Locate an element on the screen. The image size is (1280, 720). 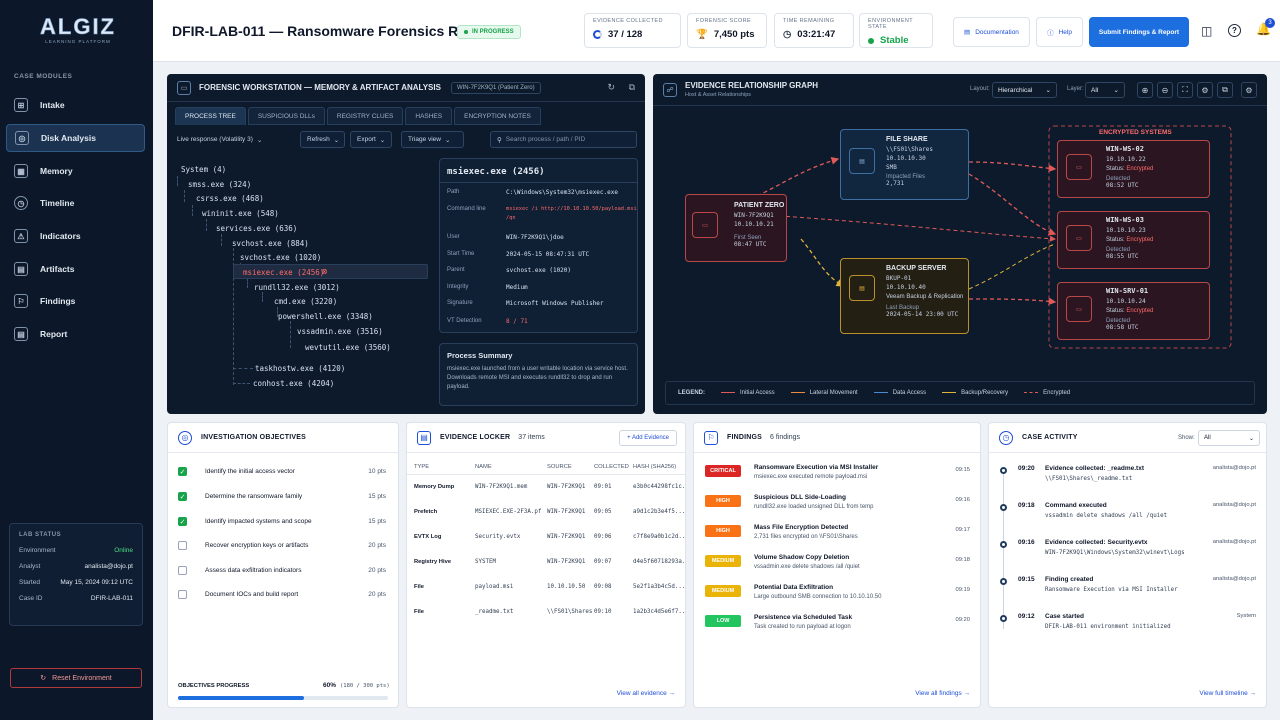
sidebar-item-disk-analysis: ◎ Disk Analysis is located at coordinates (75, 138).